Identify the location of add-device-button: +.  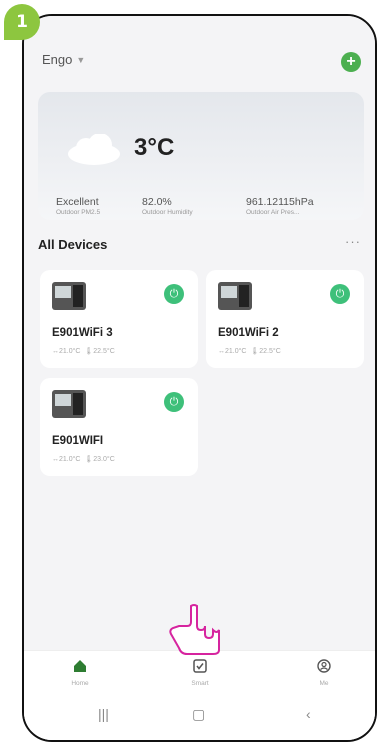
(351, 62).